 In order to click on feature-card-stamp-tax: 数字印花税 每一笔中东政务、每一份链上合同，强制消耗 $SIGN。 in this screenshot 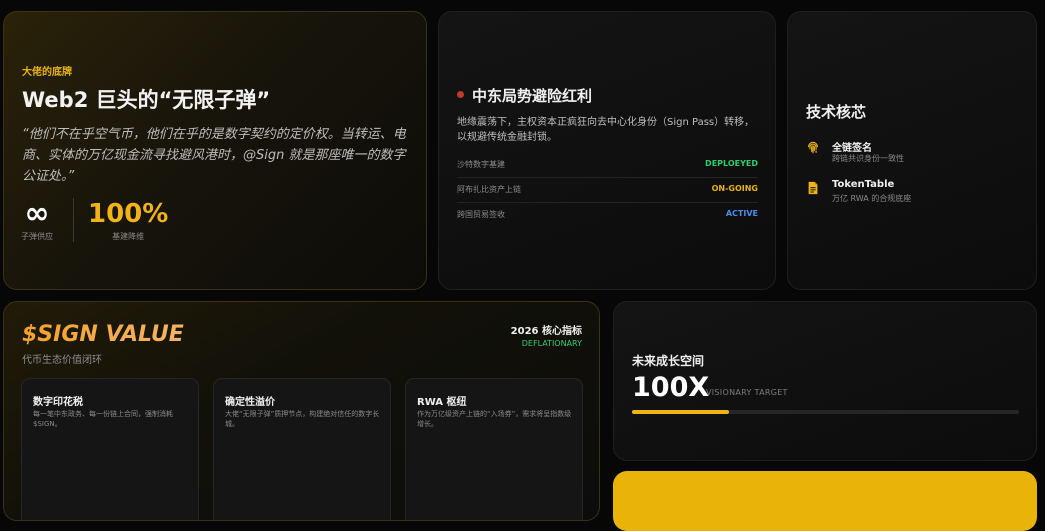, I will do `click(110, 449)`.